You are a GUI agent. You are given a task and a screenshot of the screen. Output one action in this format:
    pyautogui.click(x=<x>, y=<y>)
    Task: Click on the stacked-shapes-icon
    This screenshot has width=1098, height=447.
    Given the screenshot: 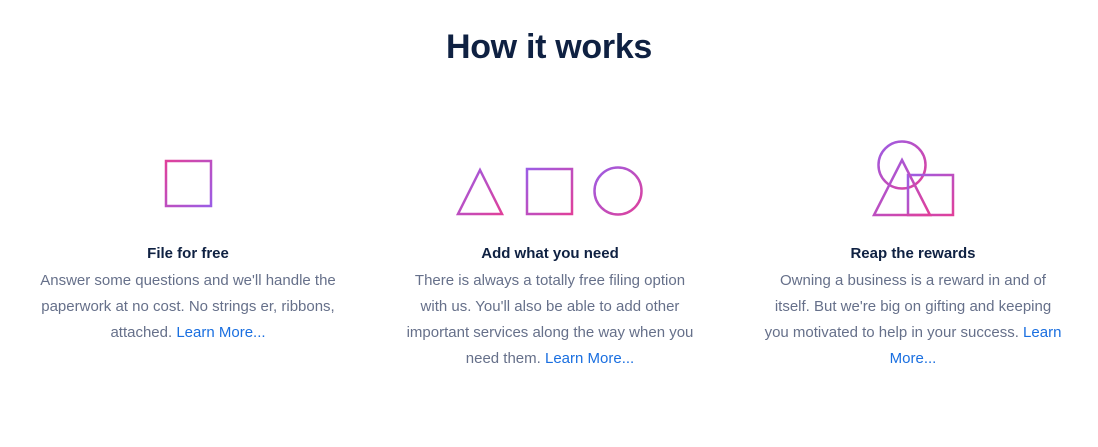 What is the action you would take?
    pyautogui.click(x=913, y=175)
    